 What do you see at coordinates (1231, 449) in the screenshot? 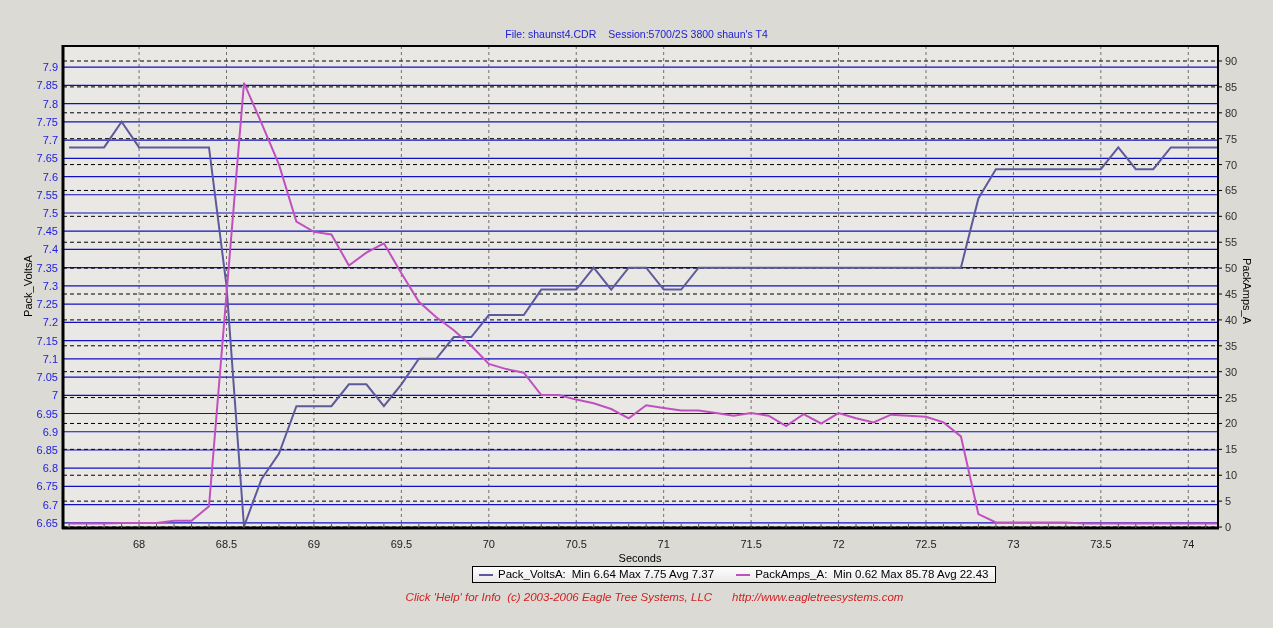
I see `tick-label: 15` at bounding box center [1231, 449].